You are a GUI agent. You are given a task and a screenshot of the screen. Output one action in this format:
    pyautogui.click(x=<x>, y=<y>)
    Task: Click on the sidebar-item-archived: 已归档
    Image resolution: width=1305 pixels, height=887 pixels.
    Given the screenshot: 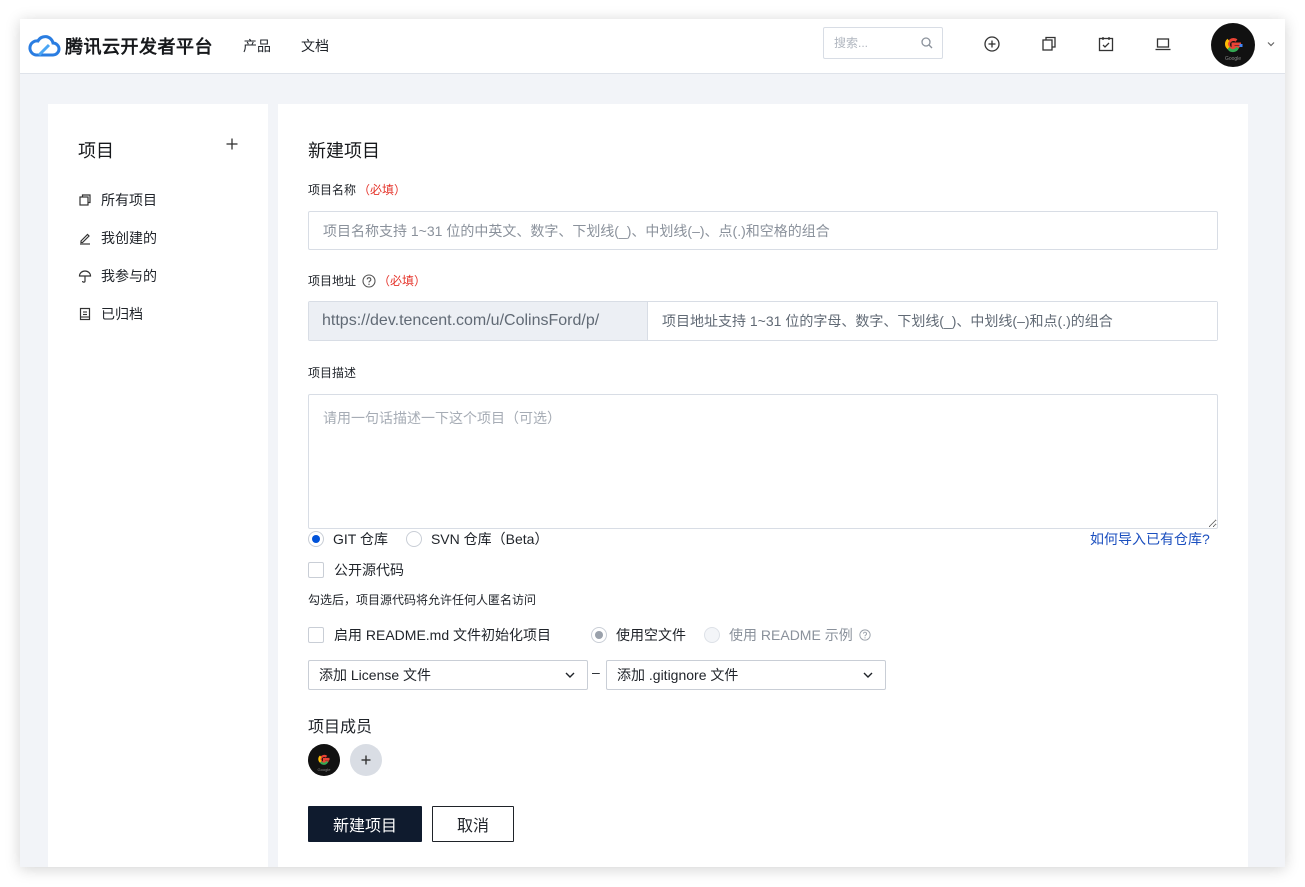 What is the action you would take?
    pyautogui.click(x=110, y=314)
    